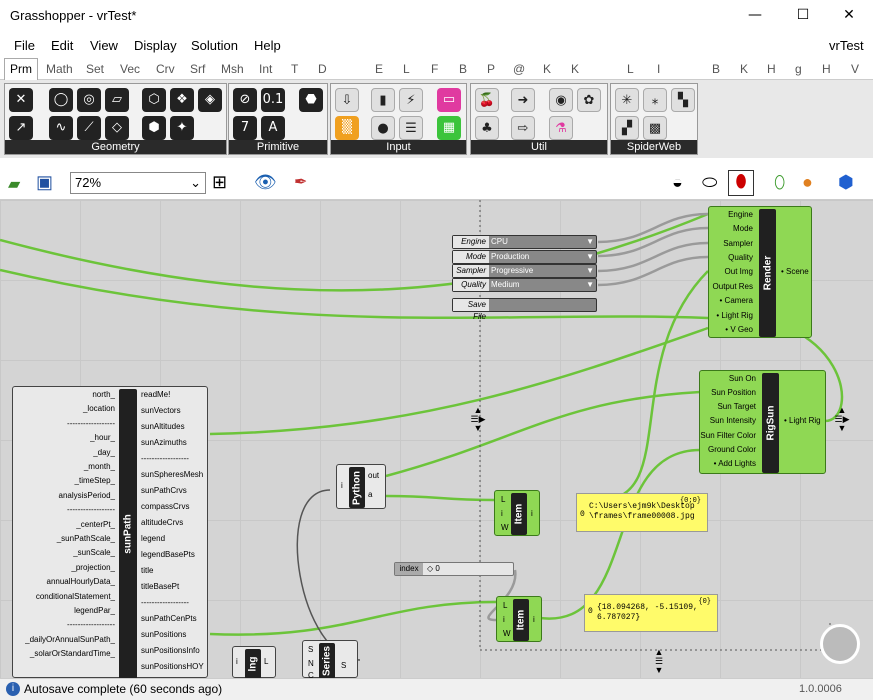  What do you see at coordinates (826, 69) in the screenshot?
I see `tab-h2: H` at bounding box center [826, 69].